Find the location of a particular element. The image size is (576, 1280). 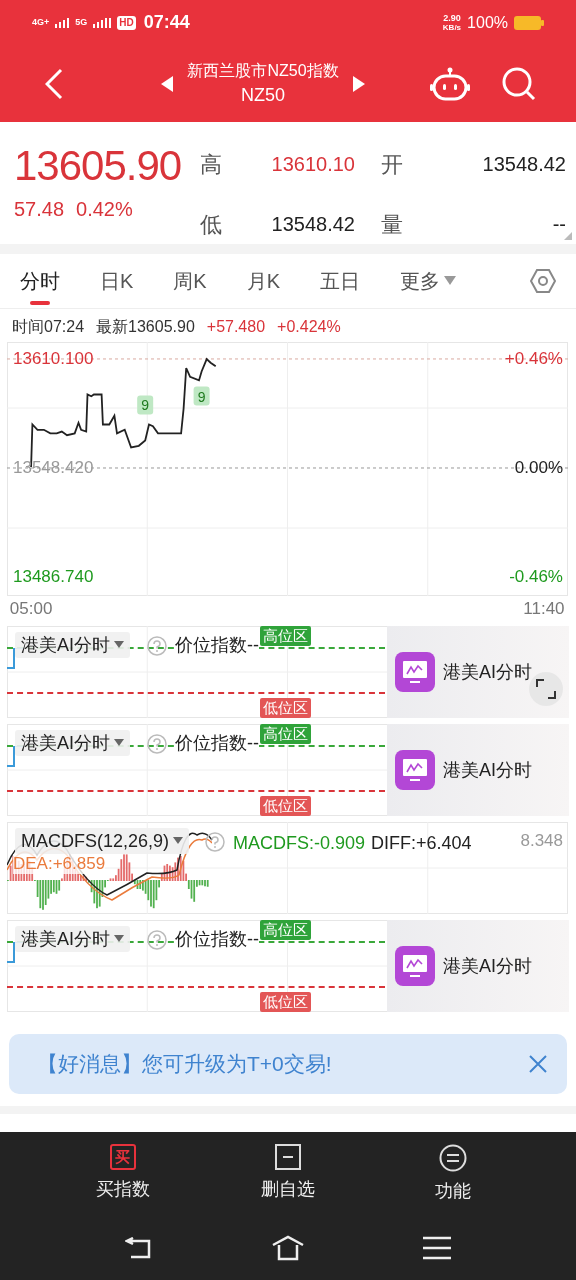

axis-label: 13610.100 is located at coordinates (53, 359).